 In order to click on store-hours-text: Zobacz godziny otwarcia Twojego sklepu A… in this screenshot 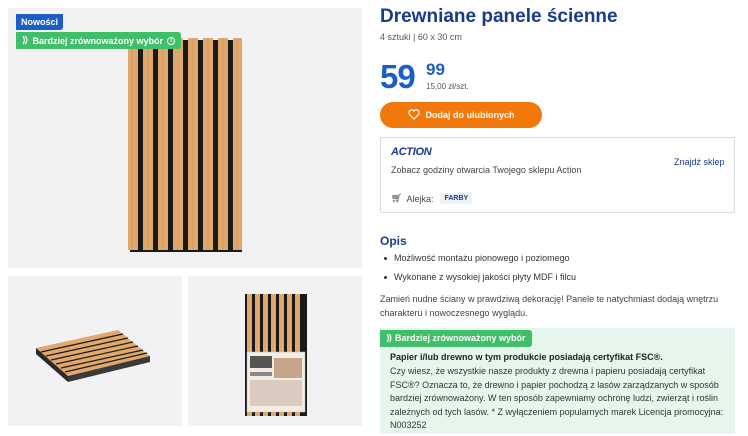, I will do `click(486, 170)`.